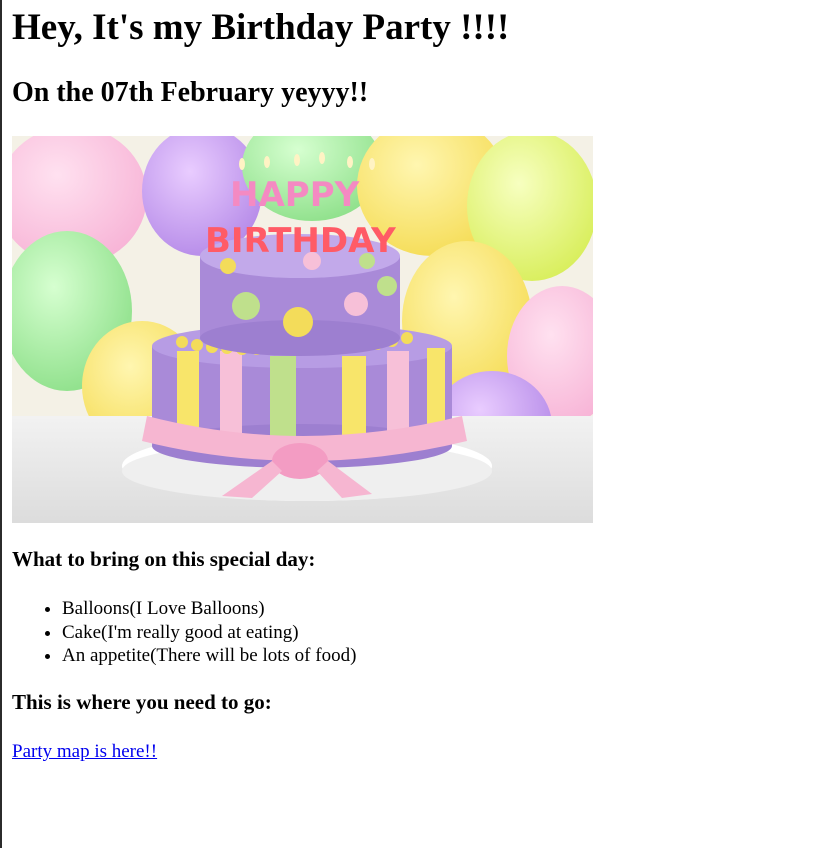  Describe the element at coordinates (142, 702) in the screenshot. I see `location-heading: This is where you need to go:` at that location.